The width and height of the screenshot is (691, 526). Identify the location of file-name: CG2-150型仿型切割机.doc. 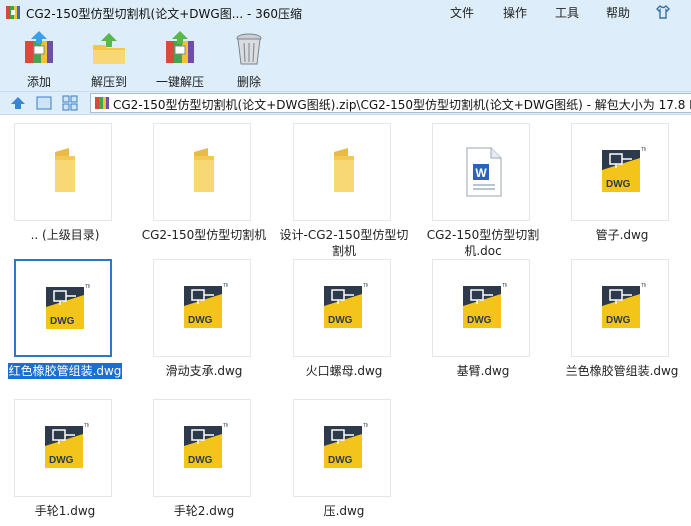
(483, 243).